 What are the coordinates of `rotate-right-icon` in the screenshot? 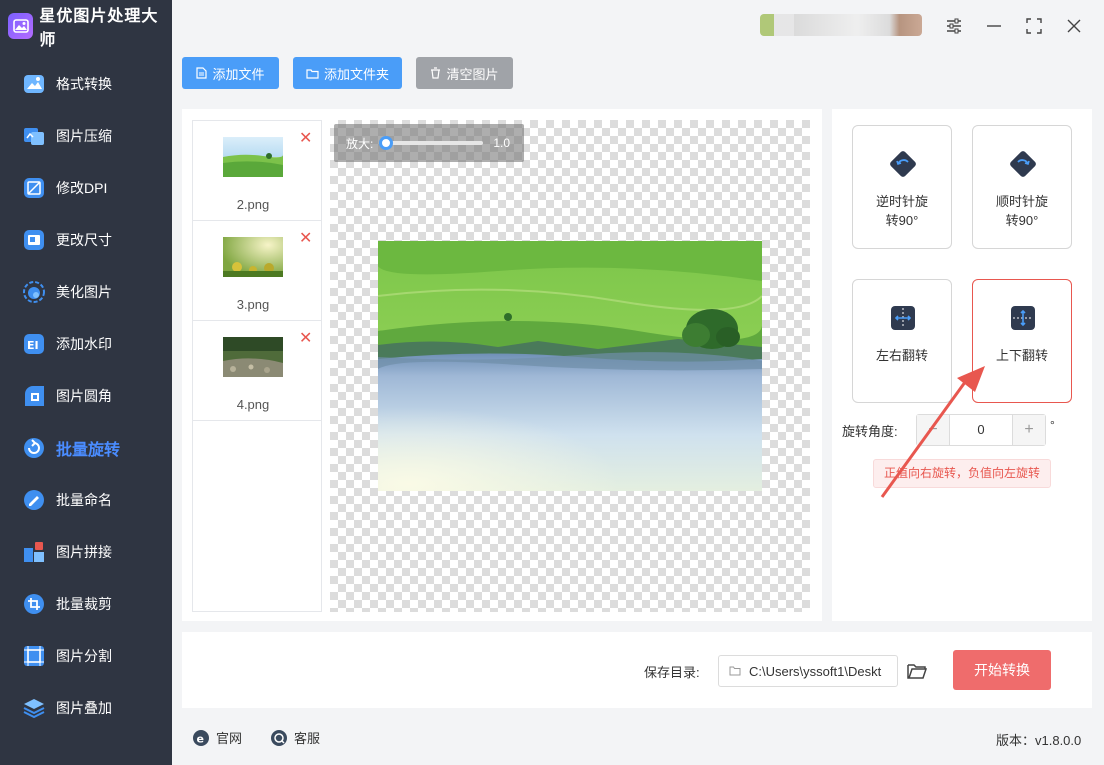 It's located at (1023, 164).